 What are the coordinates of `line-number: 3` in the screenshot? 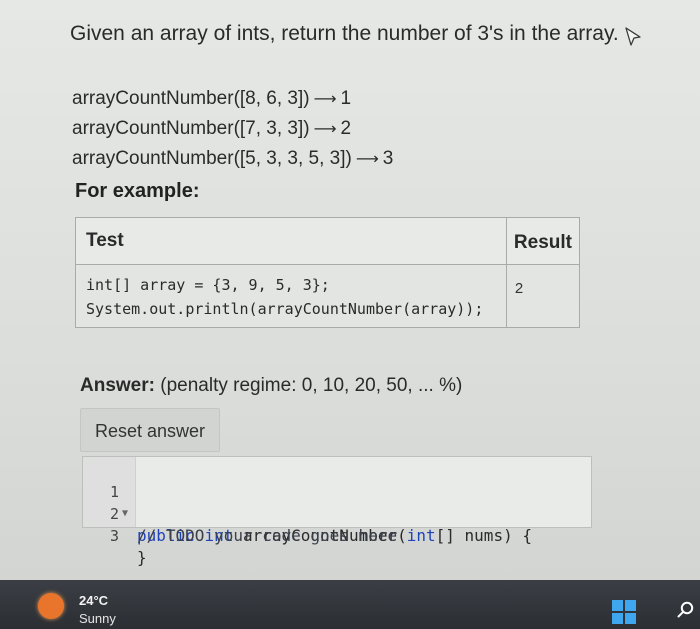 It's located at (114, 536).